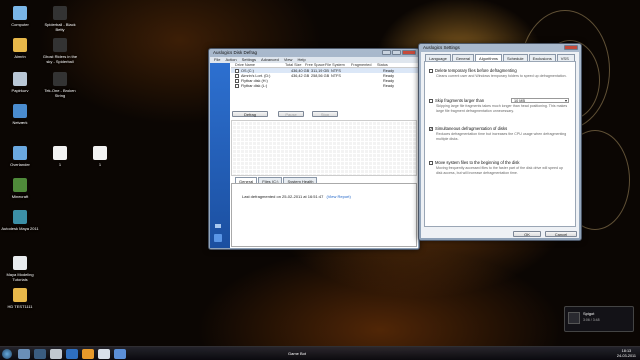  Describe the element at coordinates (7, 354) in the screenshot. I see `start-button` at that location.